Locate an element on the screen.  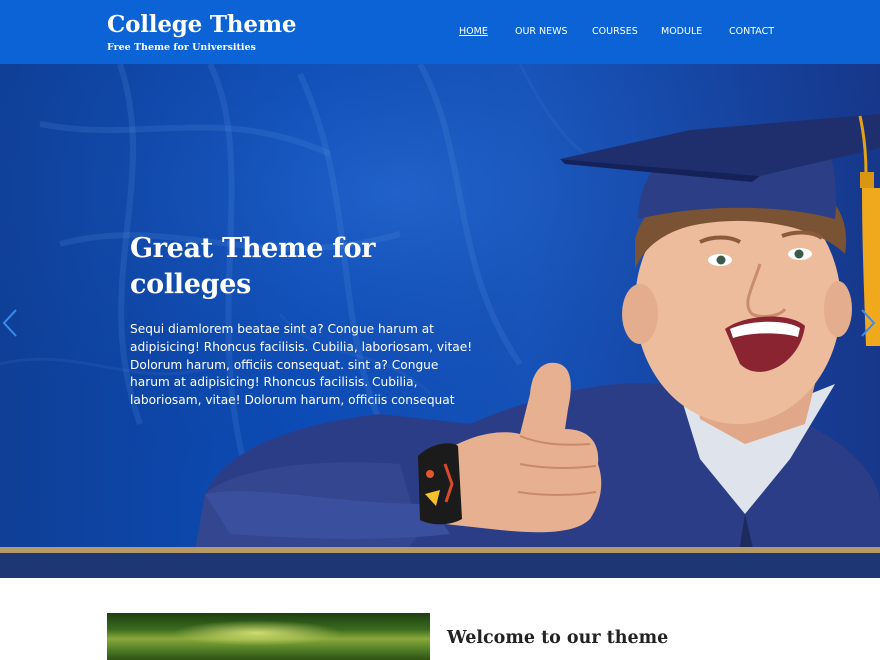
nav-item-our-news: OUR NEWS is located at coordinates (541, 32).